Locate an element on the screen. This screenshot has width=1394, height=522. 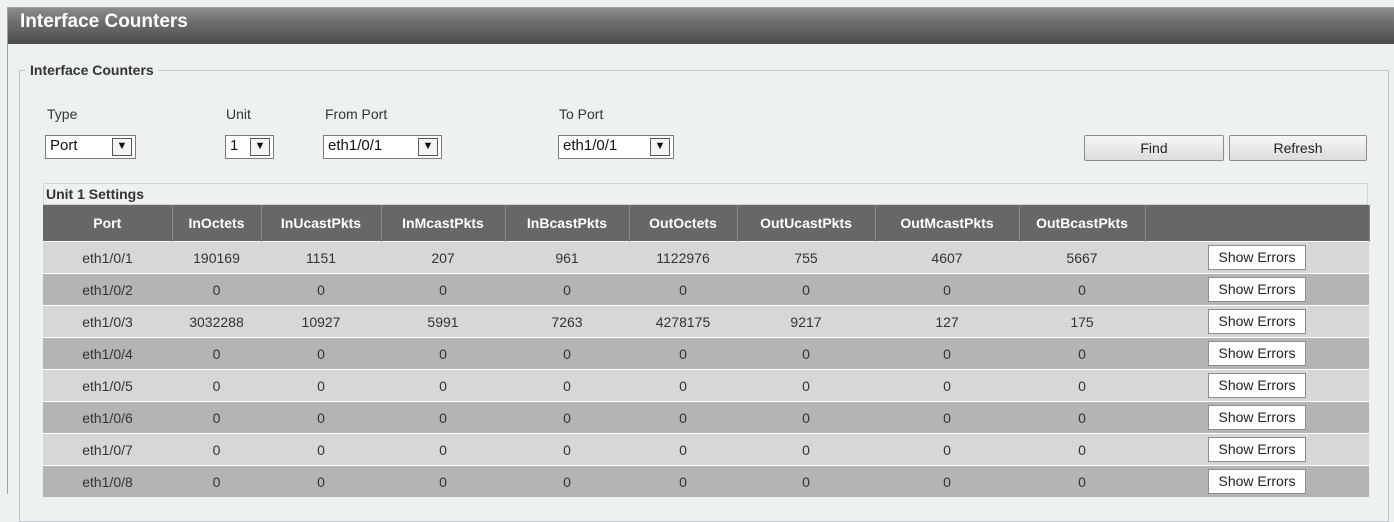
cell-outbcastpkts: 175 is located at coordinates (1082, 321).